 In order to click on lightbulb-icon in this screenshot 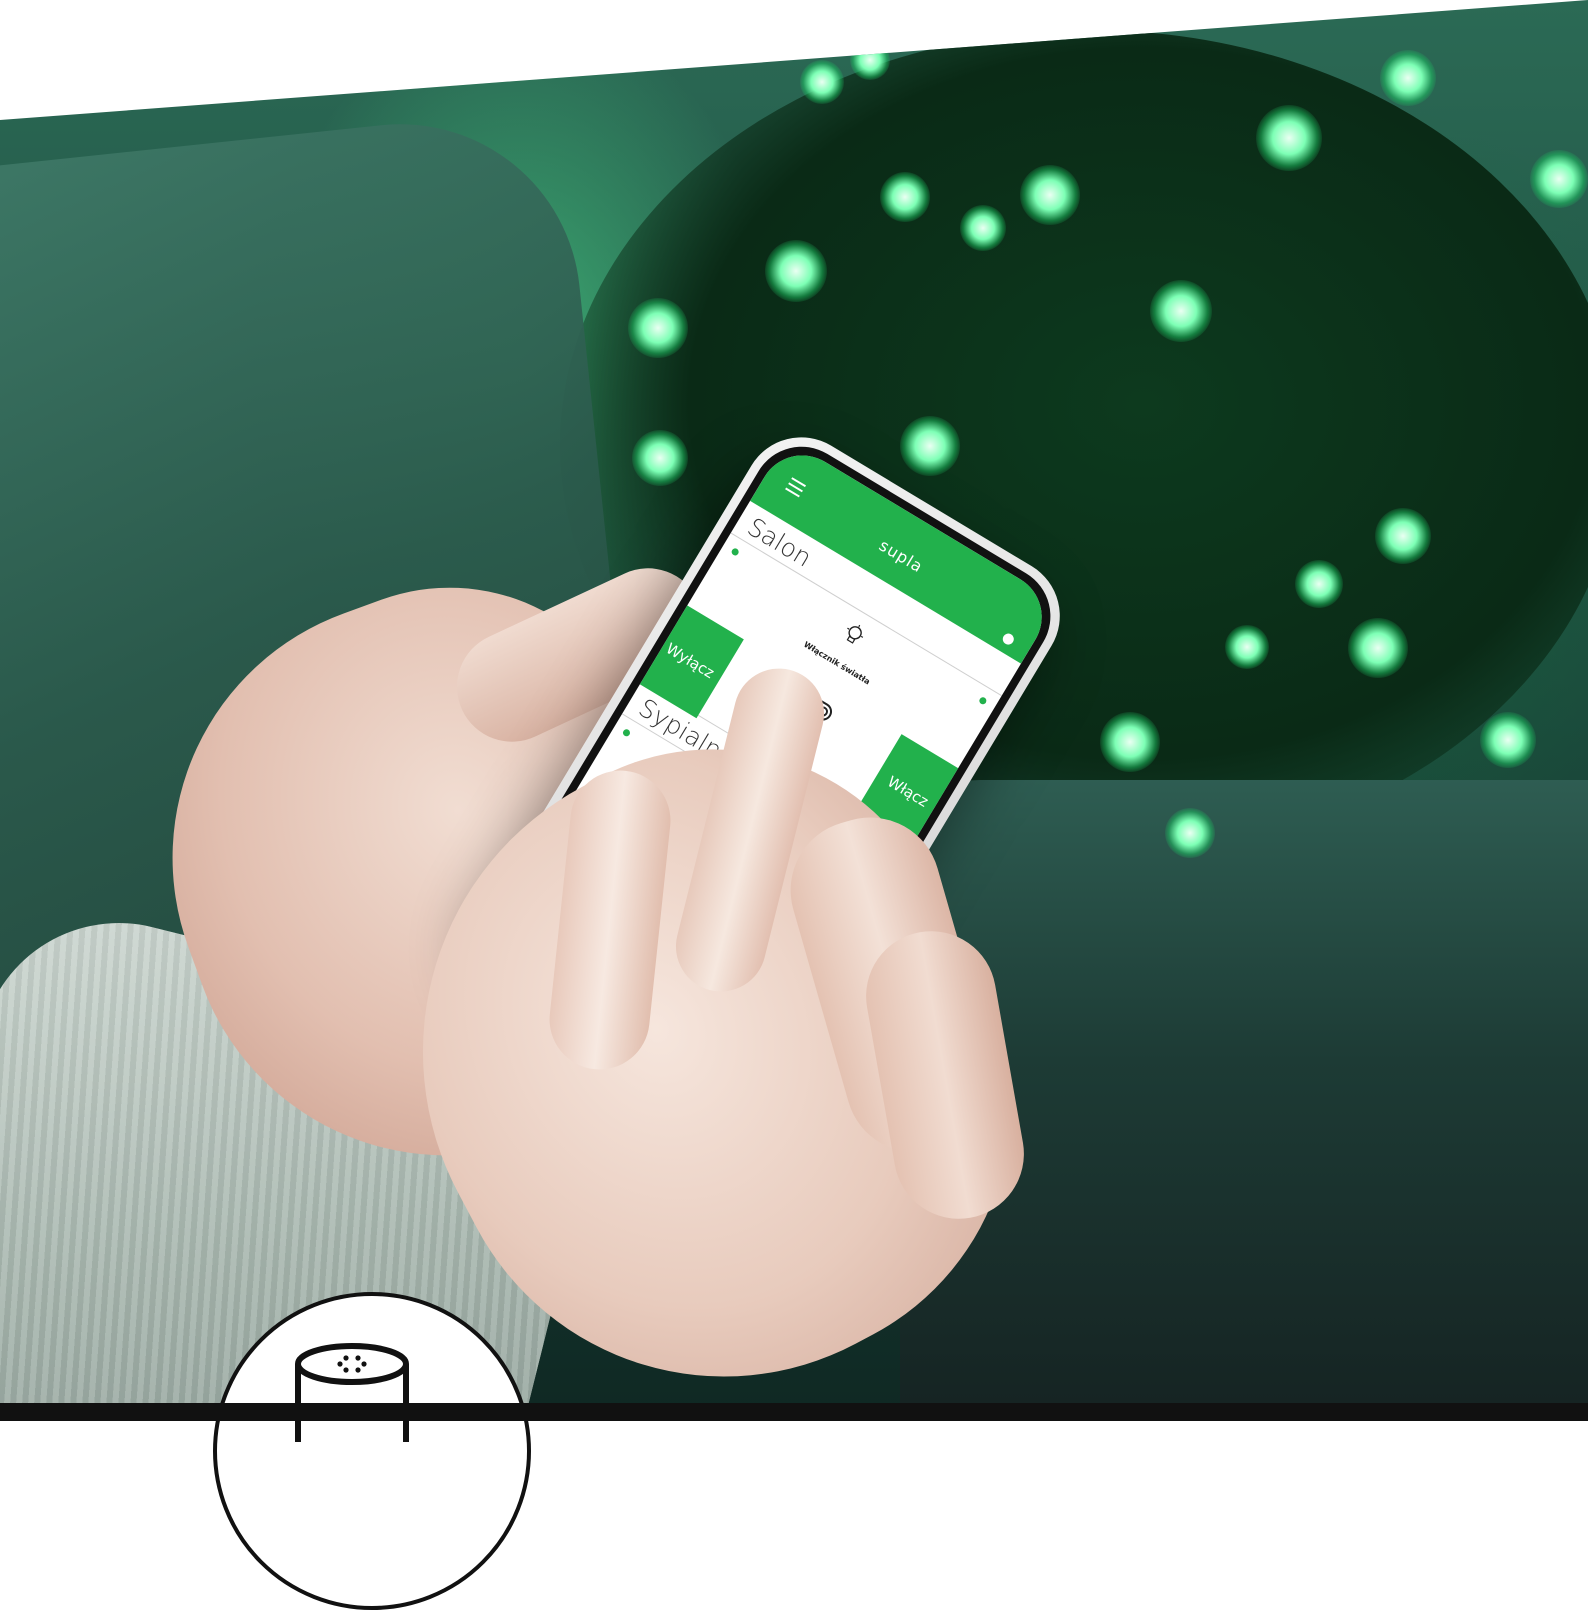, I will do `click(855, 634)`.